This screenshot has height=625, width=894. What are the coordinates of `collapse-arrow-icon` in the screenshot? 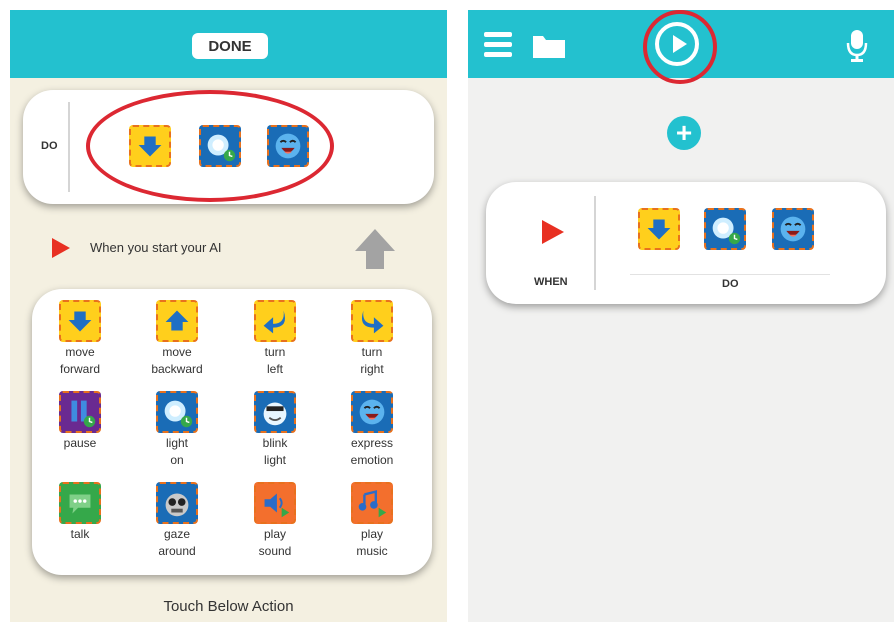 It's located at (375, 249).